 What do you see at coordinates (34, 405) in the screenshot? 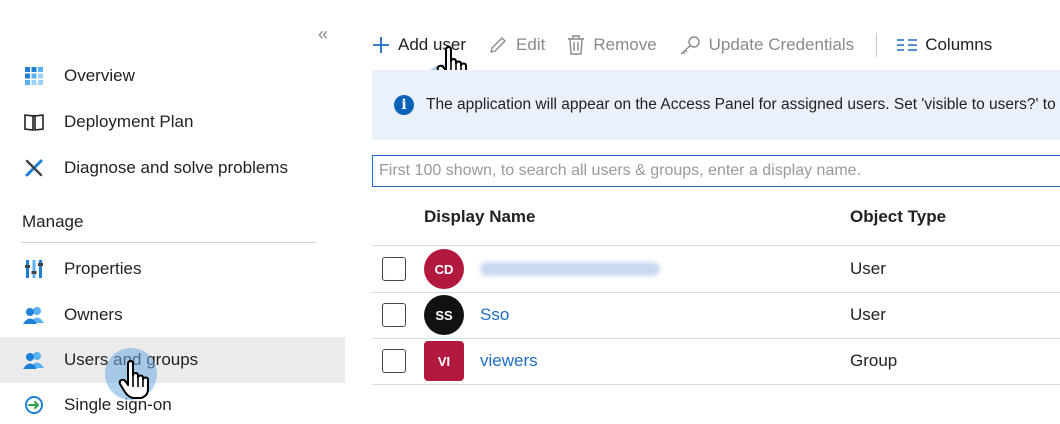
I see `sso-arrow-icon` at bounding box center [34, 405].